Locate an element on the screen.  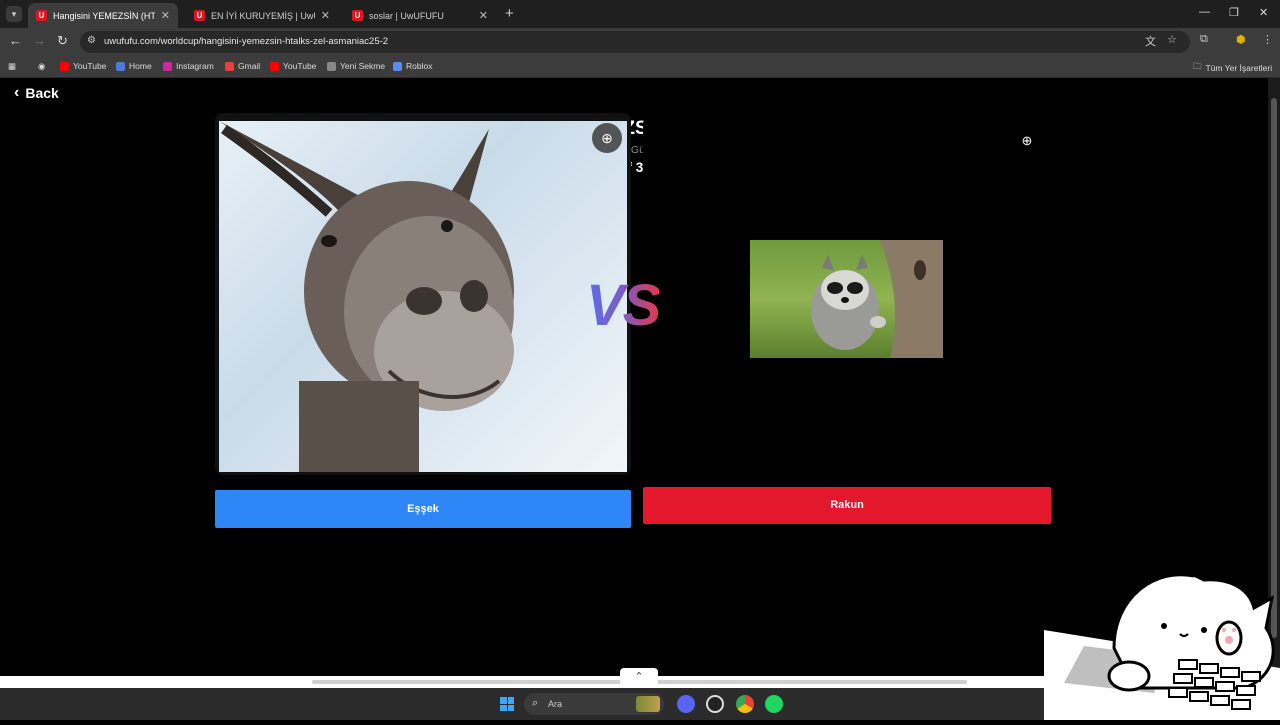
bookmark-star-icon: ☆ is located at coordinates (1172, 39).